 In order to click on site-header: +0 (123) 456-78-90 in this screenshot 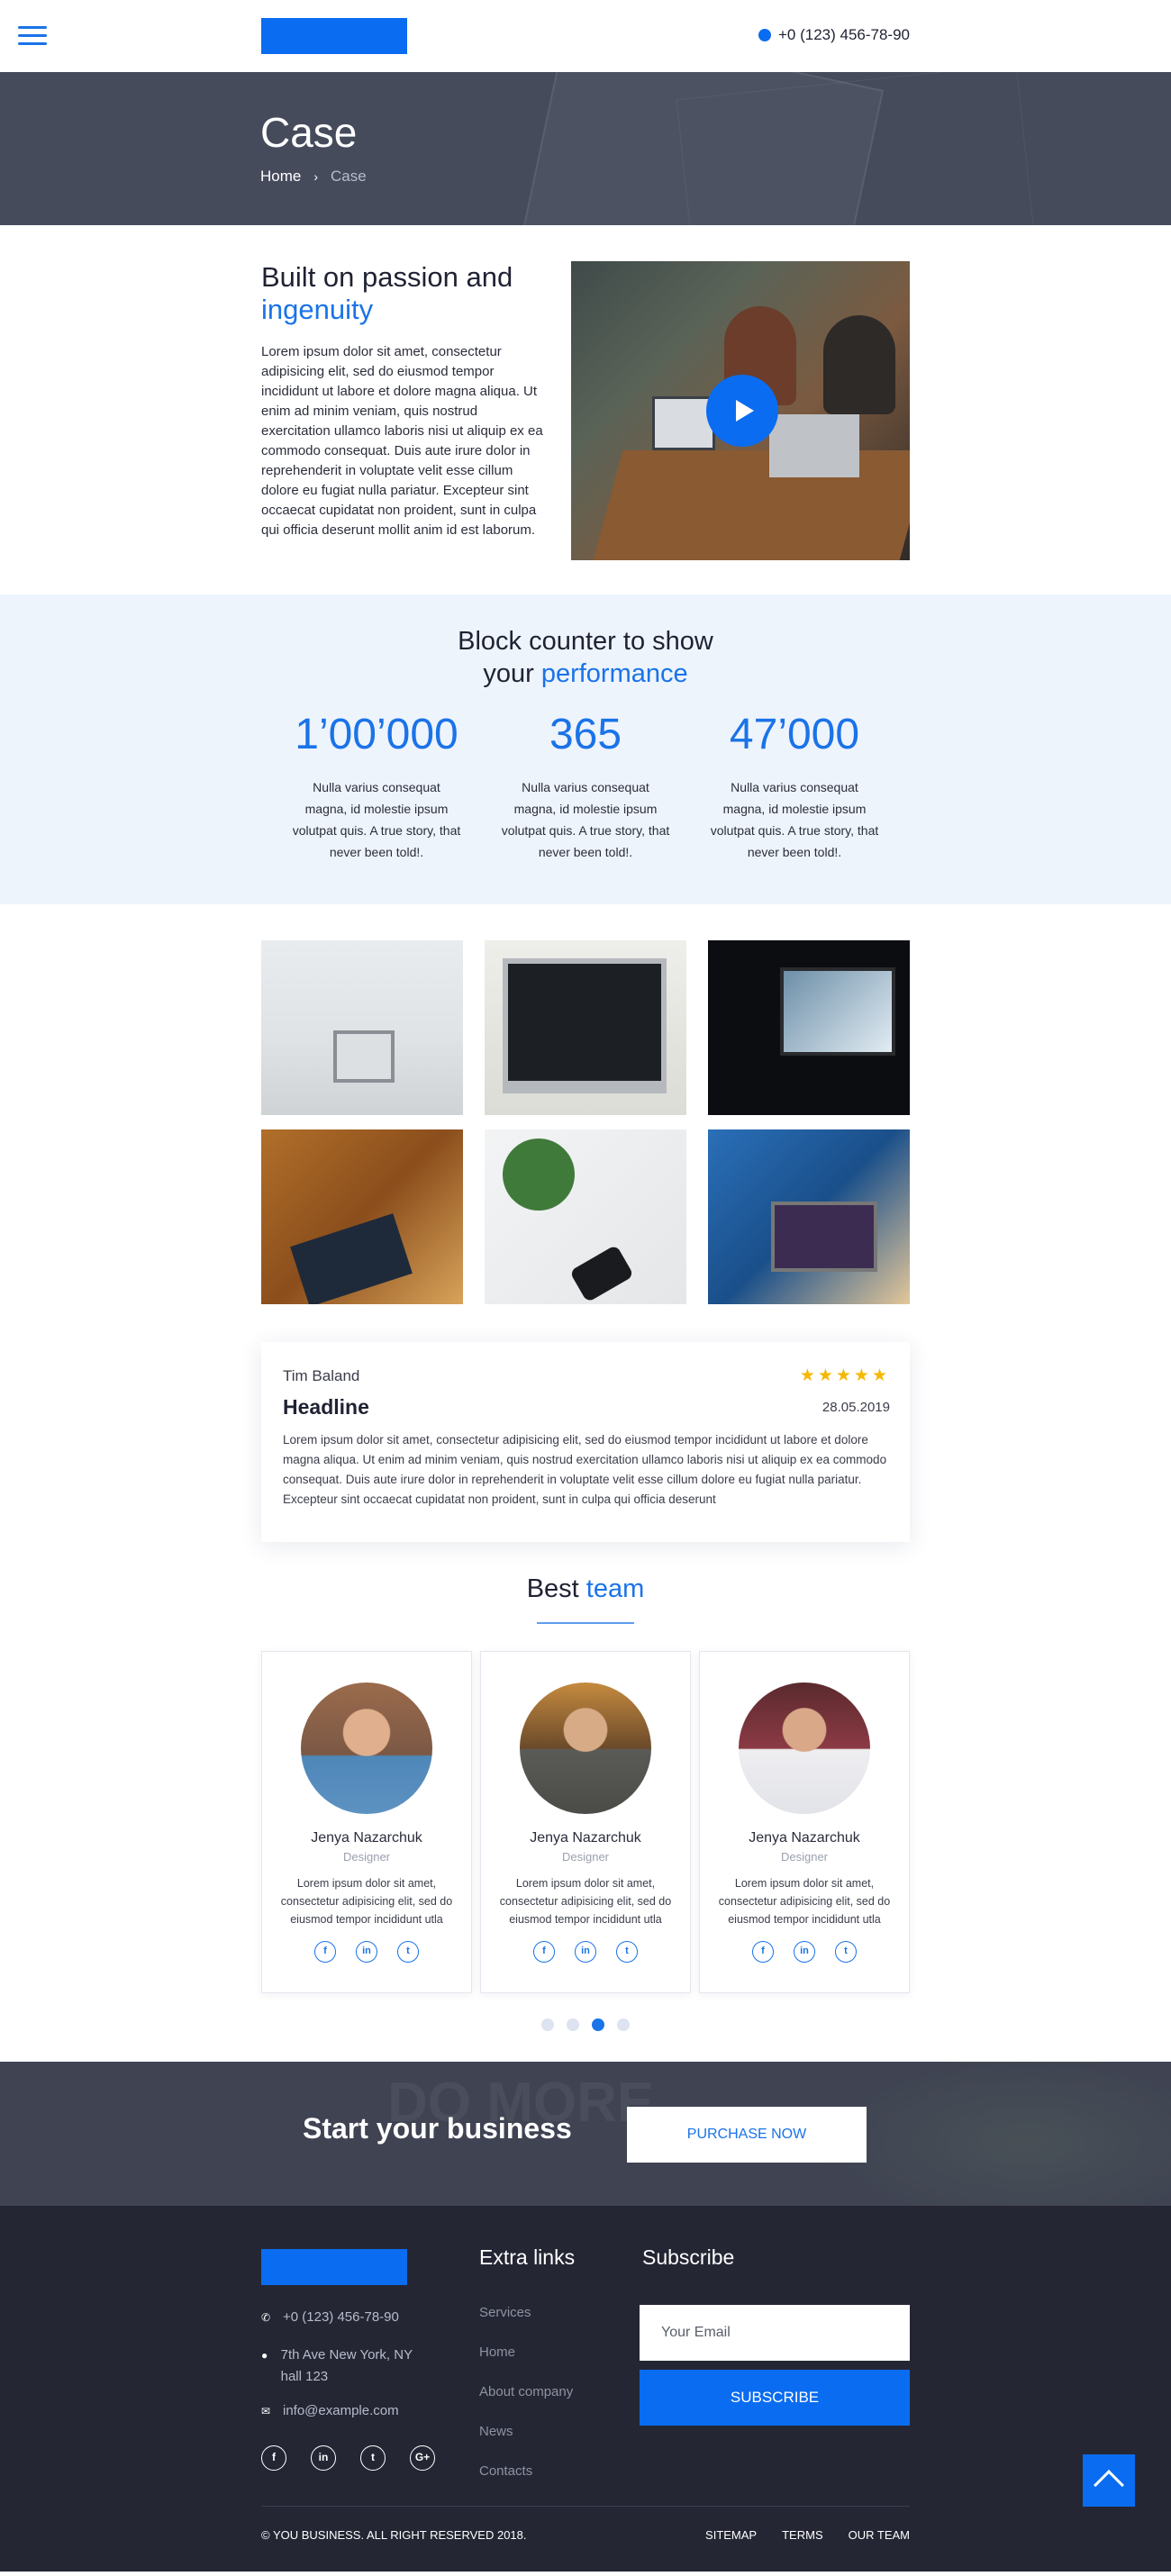, I will do `click(585, 36)`.